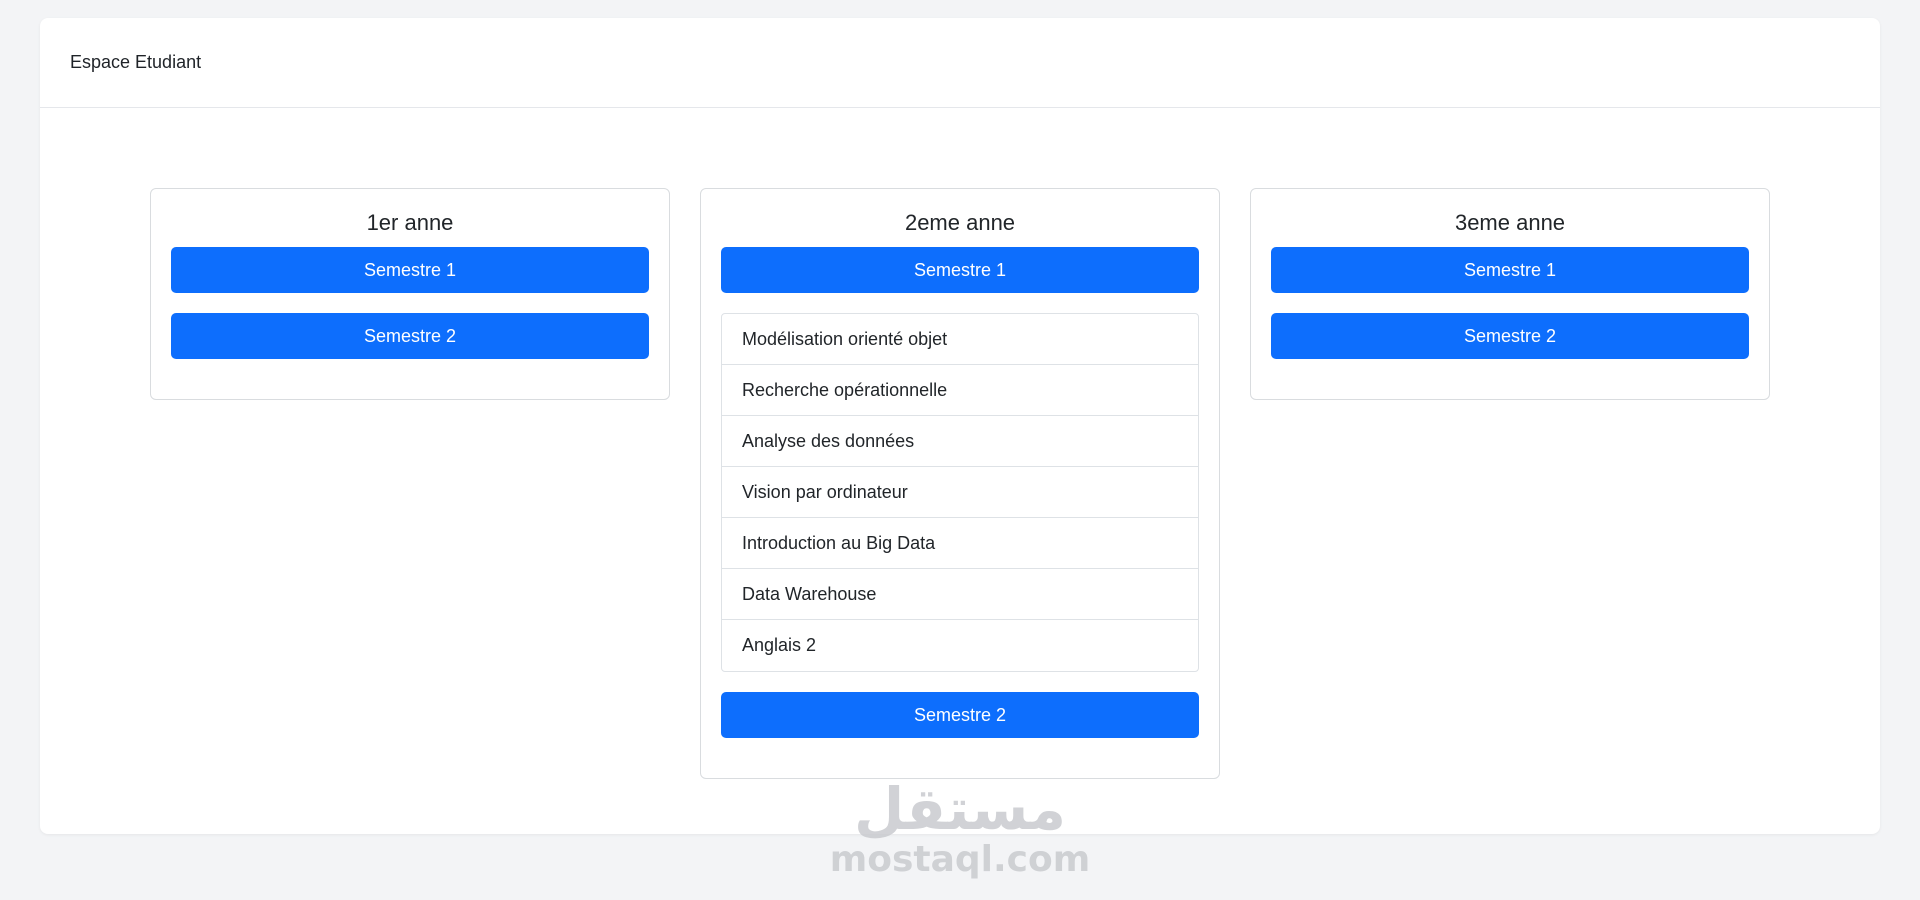  What do you see at coordinates (136, 62) in the screenshot?
I see `page-title: Espace Etudiant` at bounding box center [136, 62].